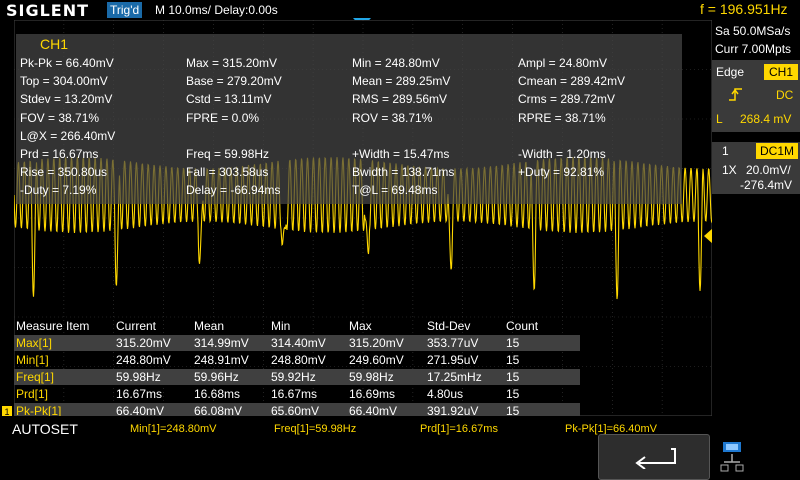 The height and width of the screenshot is (480, 800). I want to click on statistics-item-name: Prd[1], so click(32, 394).